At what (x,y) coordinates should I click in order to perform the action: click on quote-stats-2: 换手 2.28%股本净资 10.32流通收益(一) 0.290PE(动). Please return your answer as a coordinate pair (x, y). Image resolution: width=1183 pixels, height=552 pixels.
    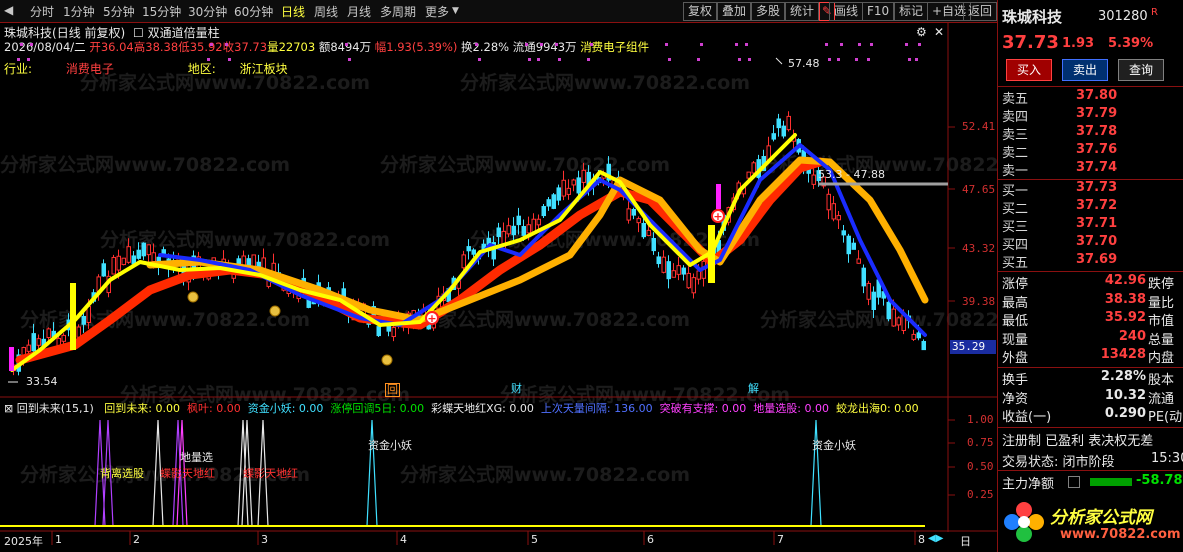
    Looking at the image, I should click on (1090, 397).